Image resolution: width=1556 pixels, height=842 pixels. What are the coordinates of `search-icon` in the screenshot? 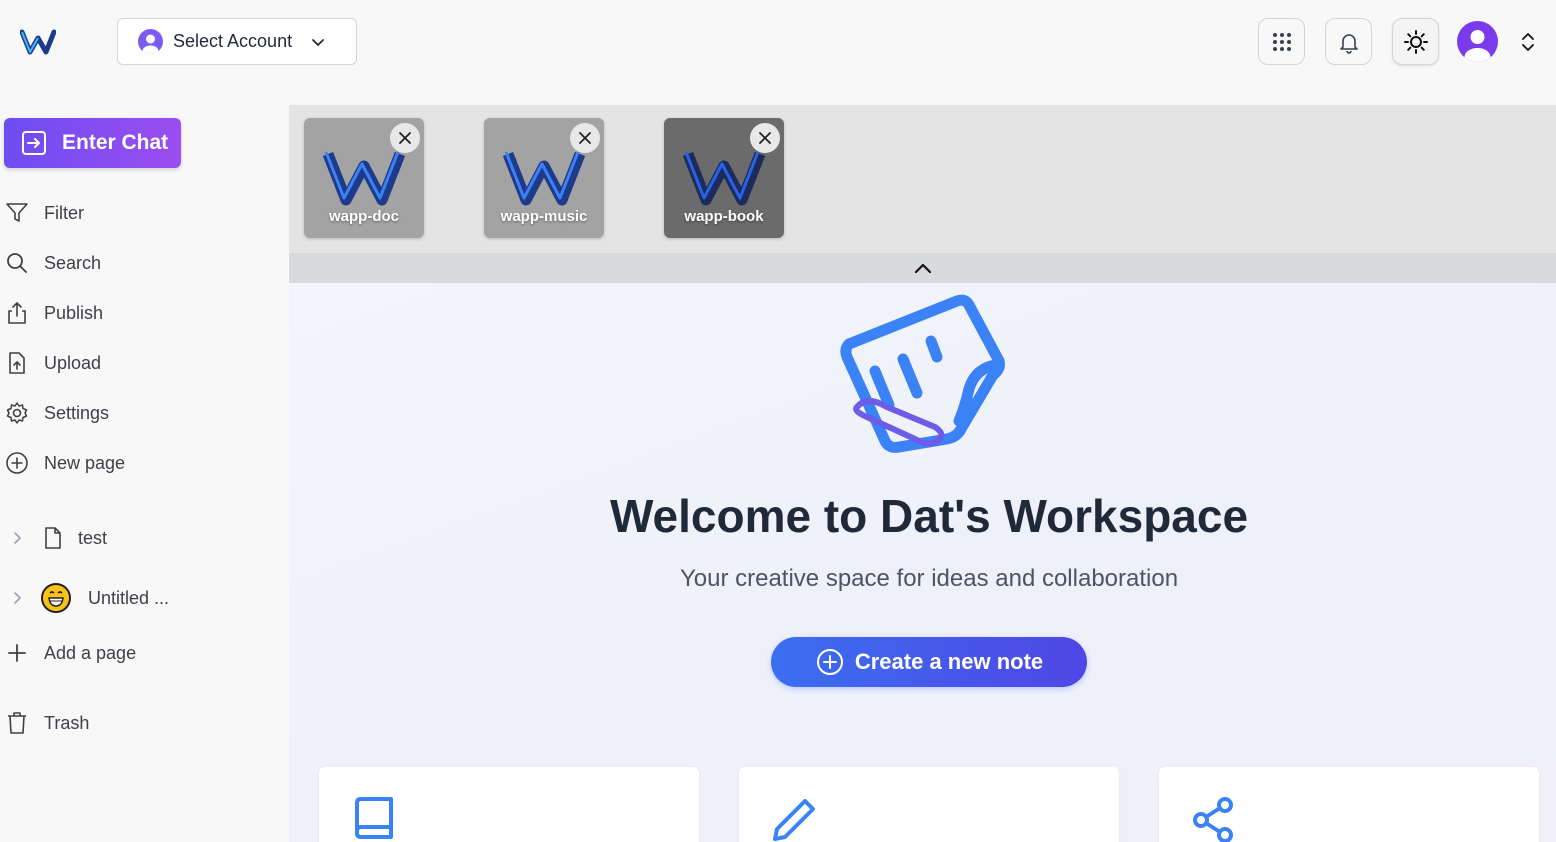 It's located at (17, 263).